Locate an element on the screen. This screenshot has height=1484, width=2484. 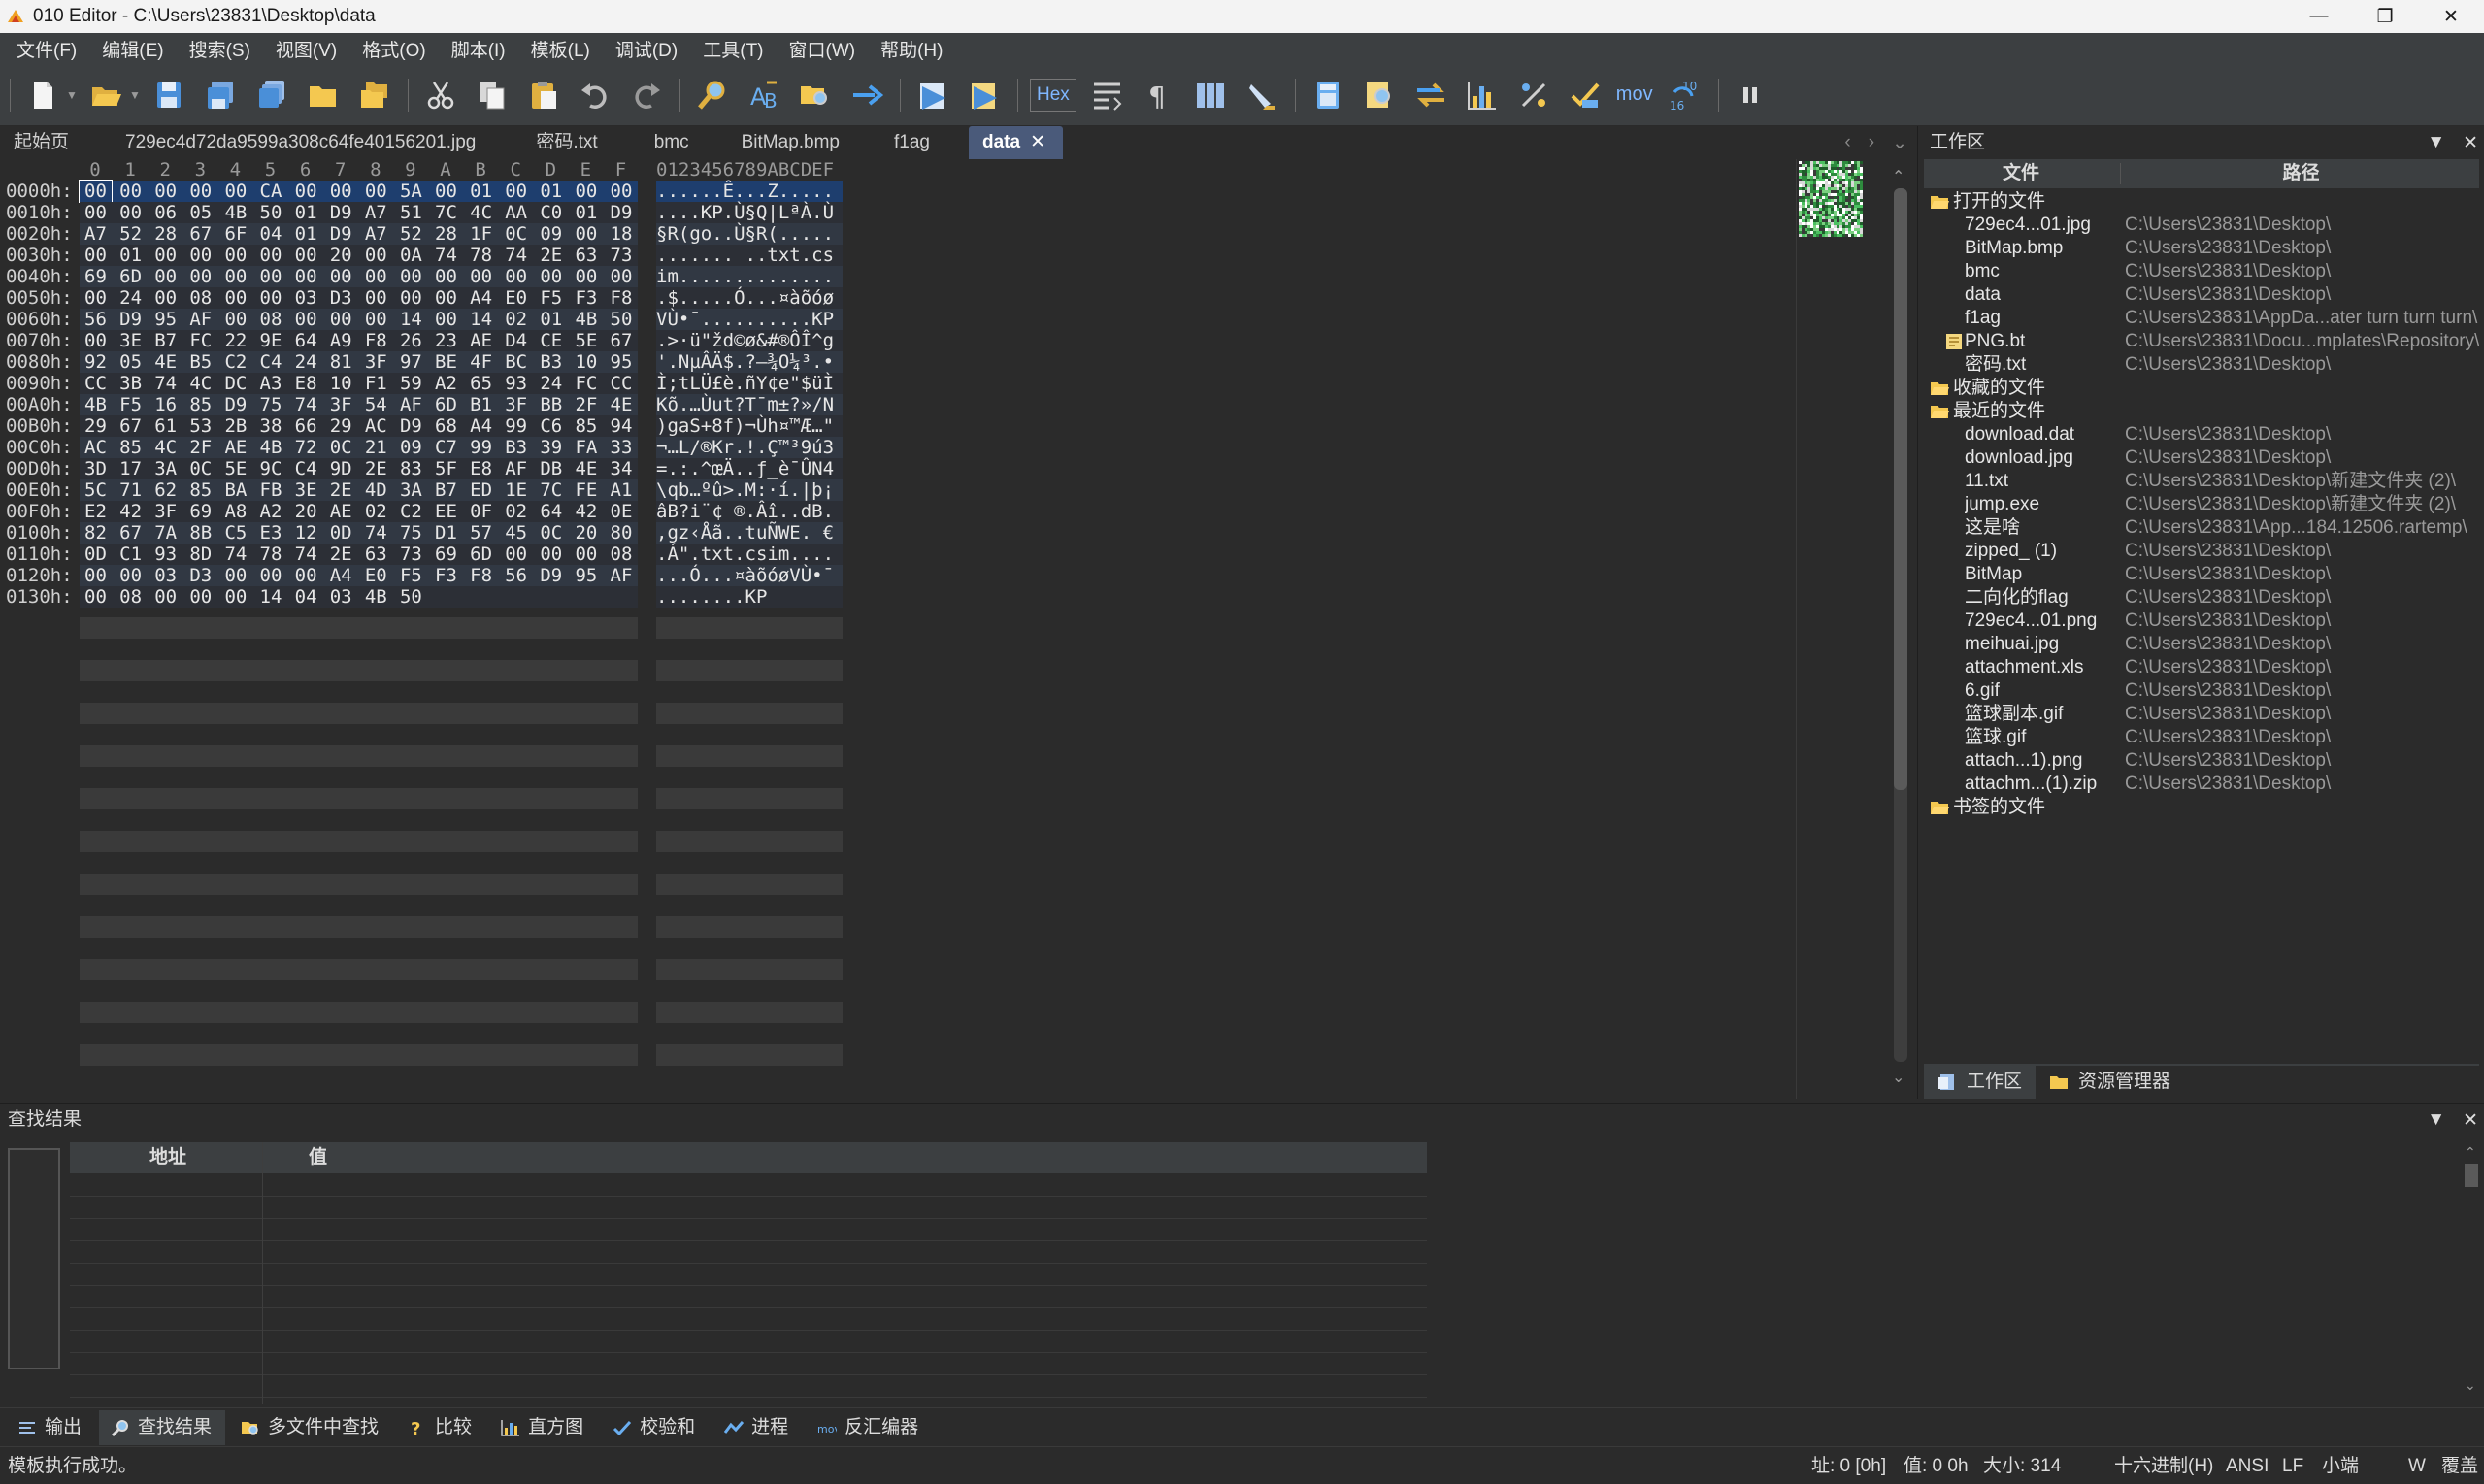
hex-byte: 57 is located at coordinates (481, 533).